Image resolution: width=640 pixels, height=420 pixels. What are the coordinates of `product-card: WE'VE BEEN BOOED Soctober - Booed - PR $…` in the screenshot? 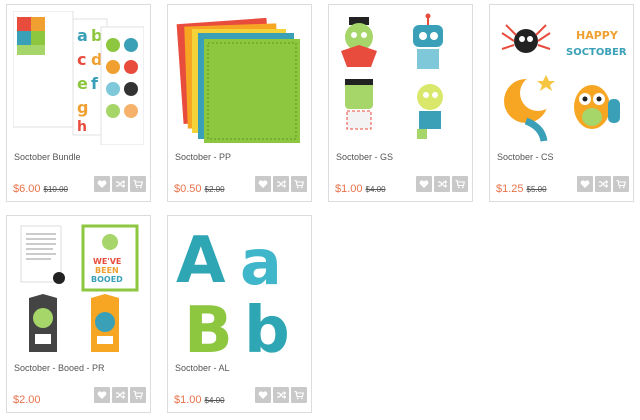 It's located at (78, 314).